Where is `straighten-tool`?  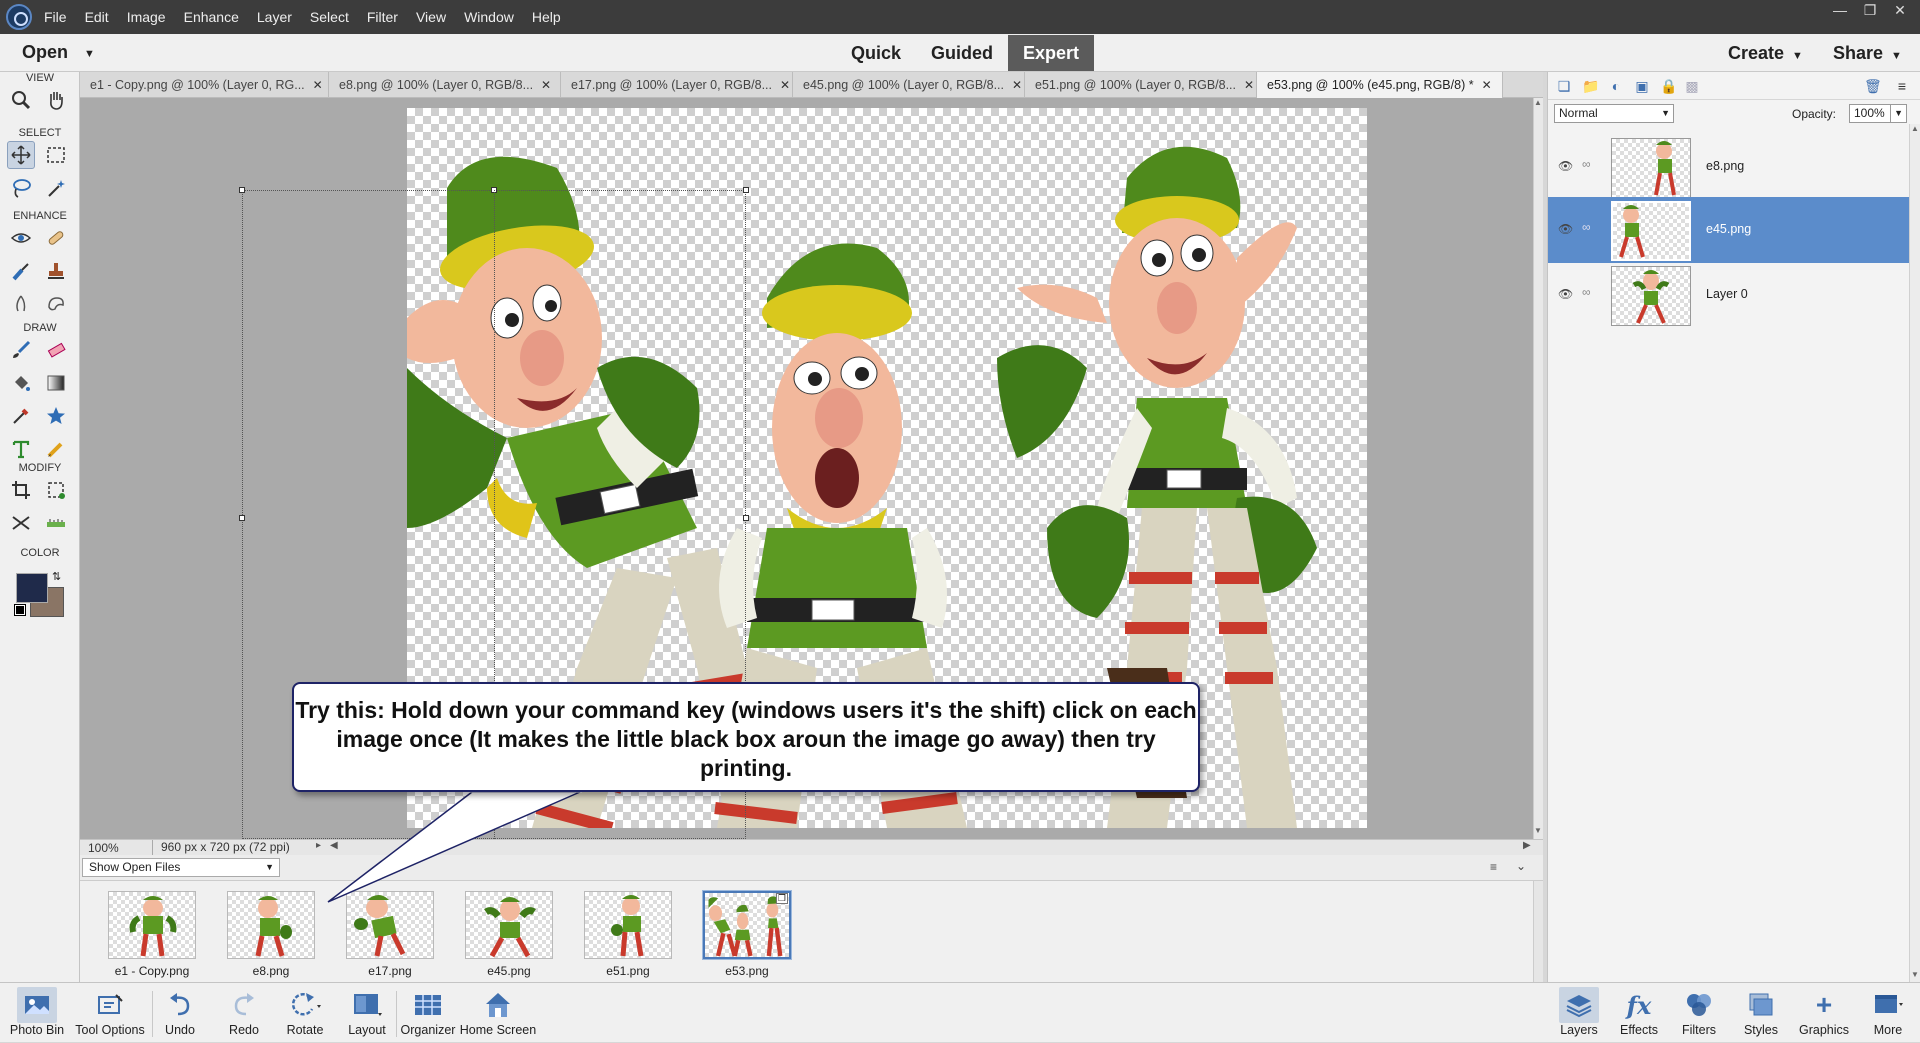
straighten-tool is located at coordinates (56, 523).